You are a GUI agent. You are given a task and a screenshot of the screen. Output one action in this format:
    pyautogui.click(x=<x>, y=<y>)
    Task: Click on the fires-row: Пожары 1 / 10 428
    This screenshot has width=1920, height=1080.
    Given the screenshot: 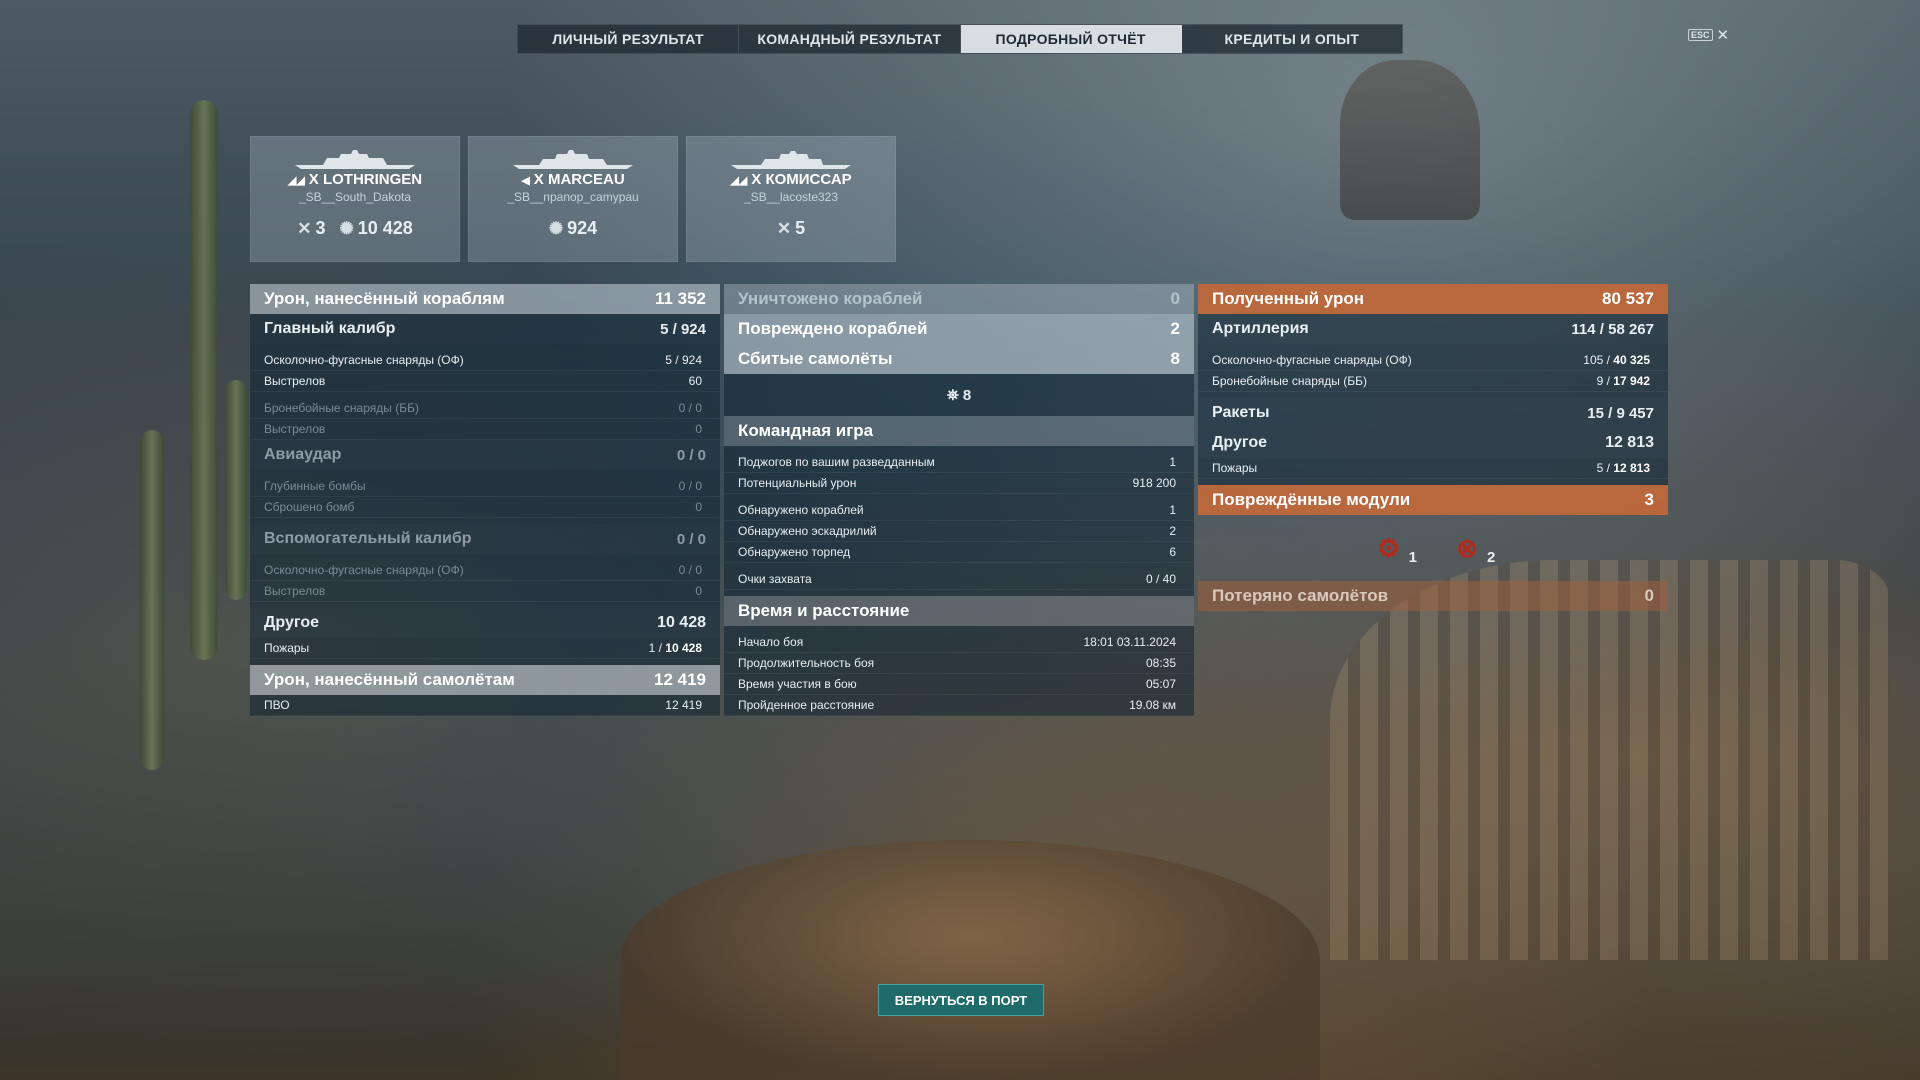 What is the action you would take?
    pyautogui.click(x=485, y=648)
    